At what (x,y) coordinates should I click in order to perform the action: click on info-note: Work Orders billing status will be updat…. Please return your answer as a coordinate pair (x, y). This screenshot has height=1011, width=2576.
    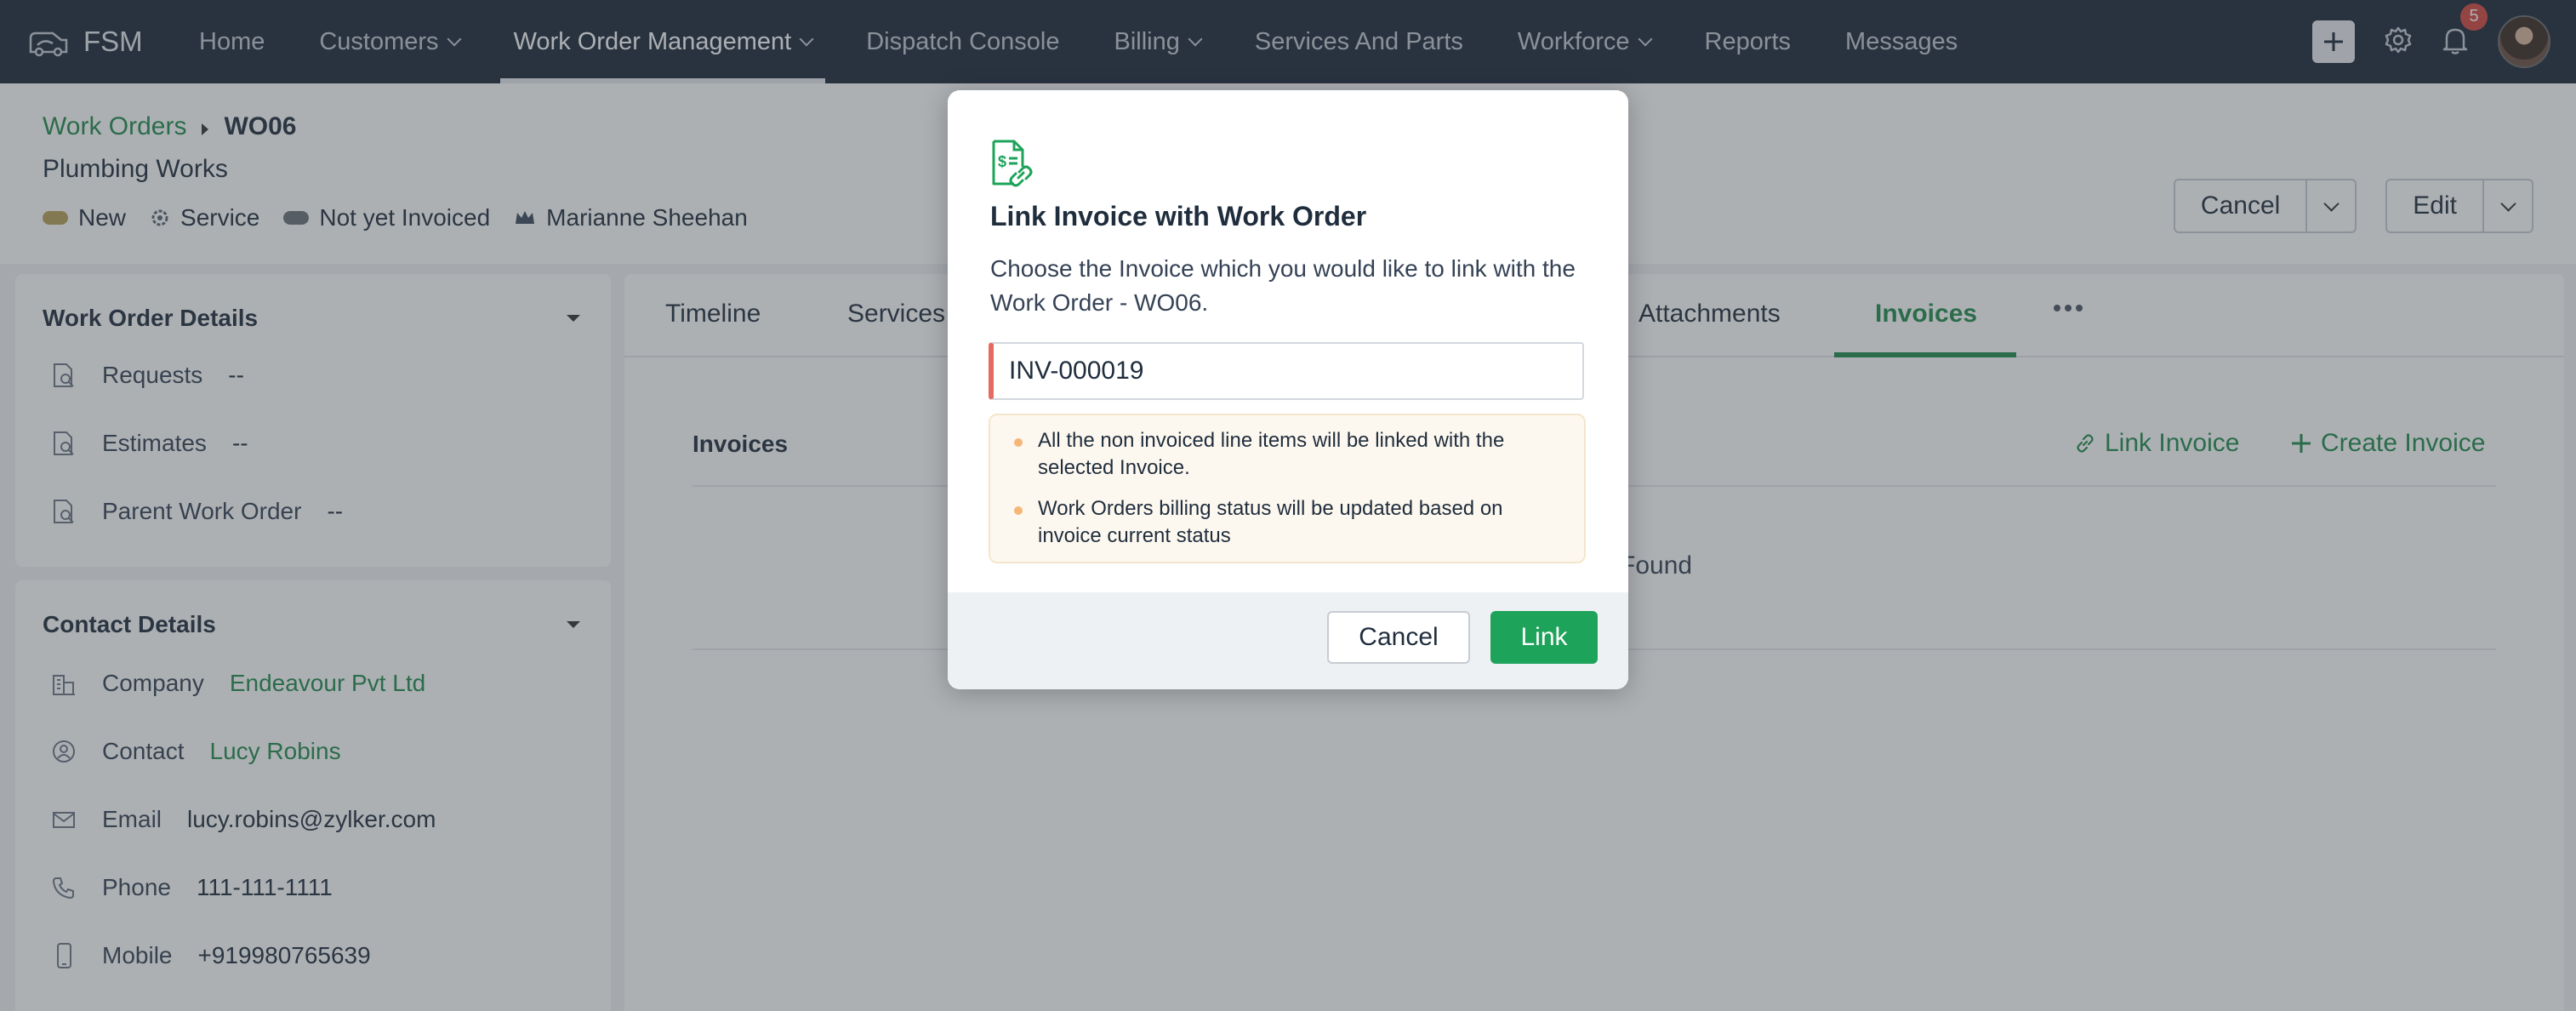
    Looking at the image, I should click on (1289, 522).